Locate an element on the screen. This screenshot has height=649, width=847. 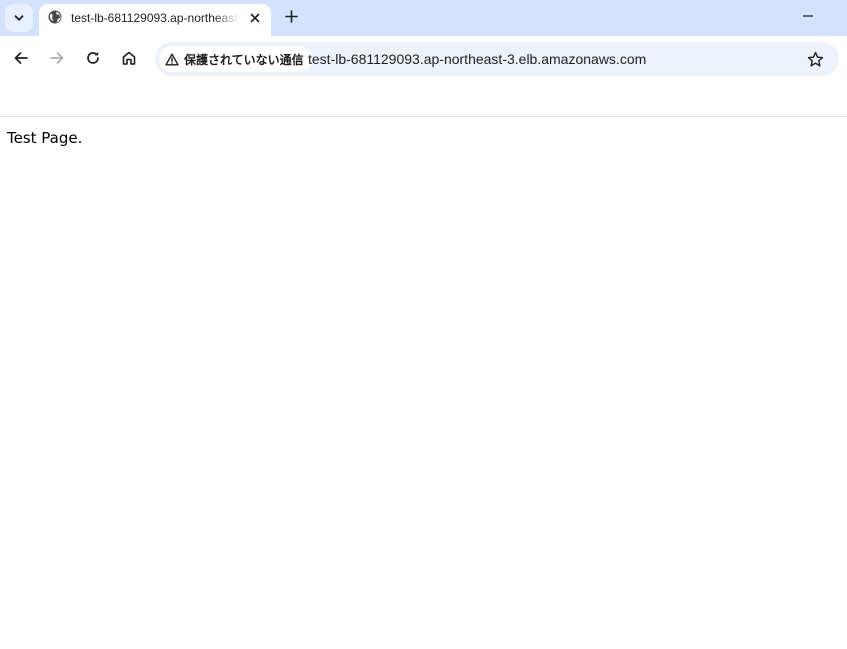
forward-arrow-icon is located at coordinates (57, 58).